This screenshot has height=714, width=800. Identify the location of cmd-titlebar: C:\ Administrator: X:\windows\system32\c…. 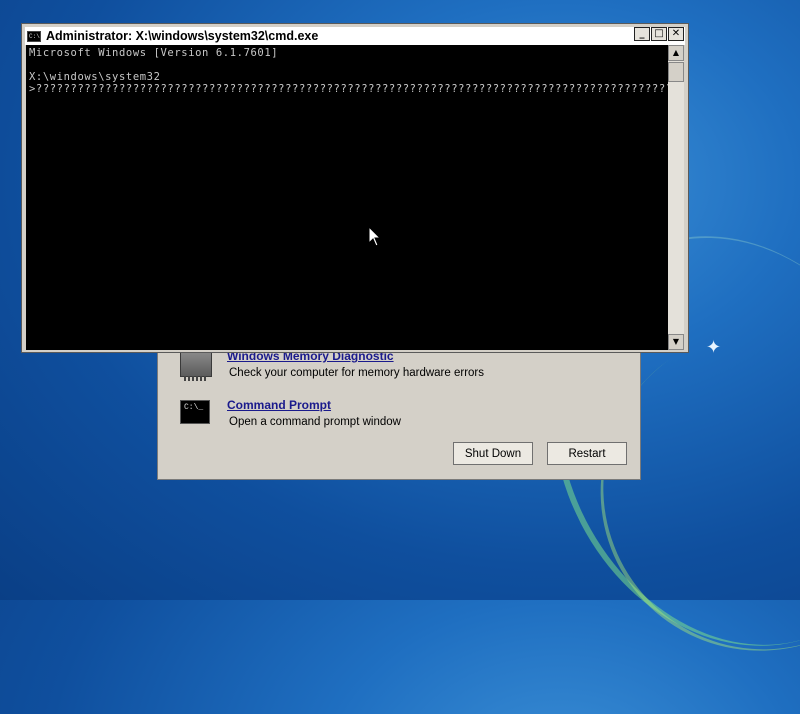
(355, 36).